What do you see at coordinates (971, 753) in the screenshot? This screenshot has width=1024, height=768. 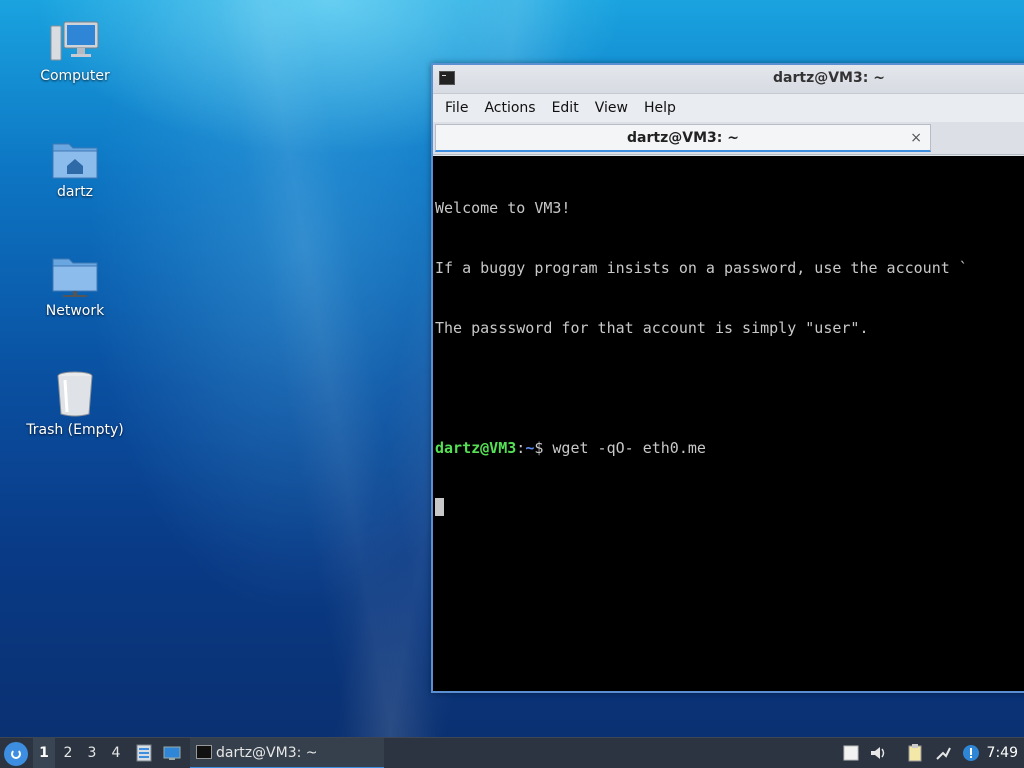 I see `update-alert-icon` at bounding box center [971, 753].